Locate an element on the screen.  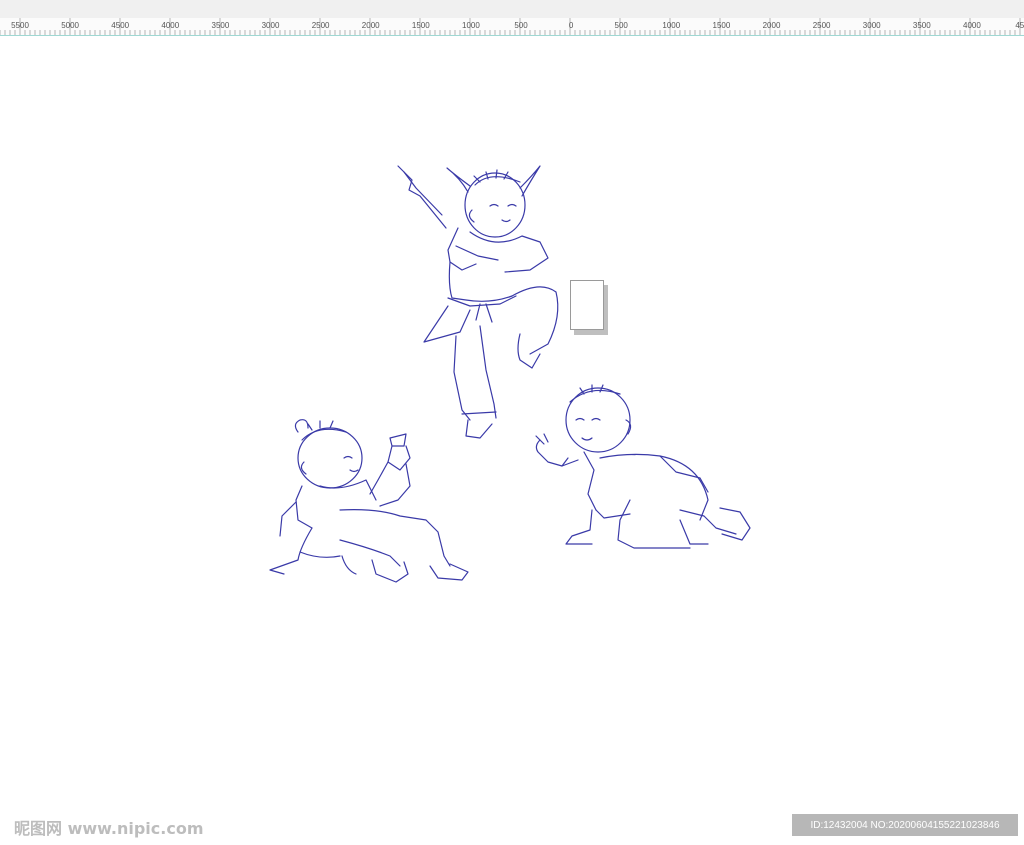
brand-watermark-text: 昵图网 www.nipic.com is located at coordinates (109, 828).